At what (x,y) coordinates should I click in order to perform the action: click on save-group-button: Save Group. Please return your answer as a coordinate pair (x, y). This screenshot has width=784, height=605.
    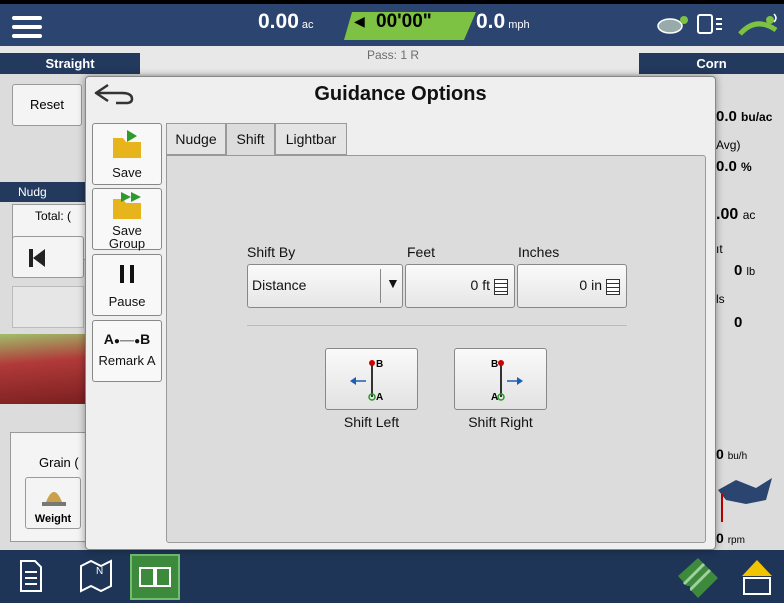
    Looking at the image, I should click on (127, 219).